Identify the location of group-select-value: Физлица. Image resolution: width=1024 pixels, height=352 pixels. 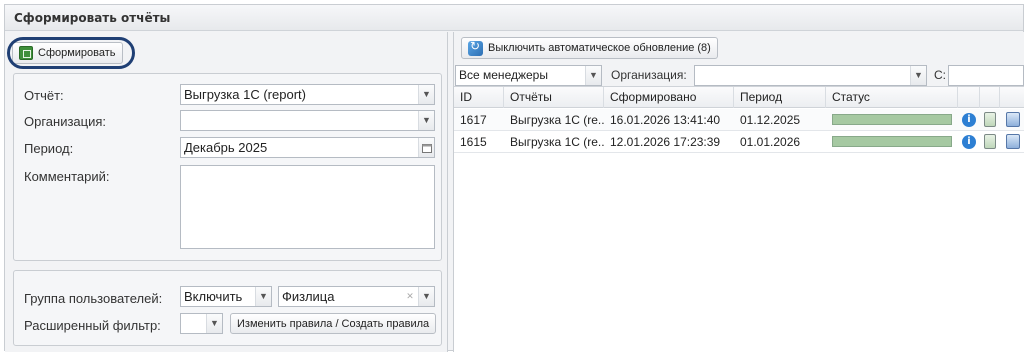
(308, 296).